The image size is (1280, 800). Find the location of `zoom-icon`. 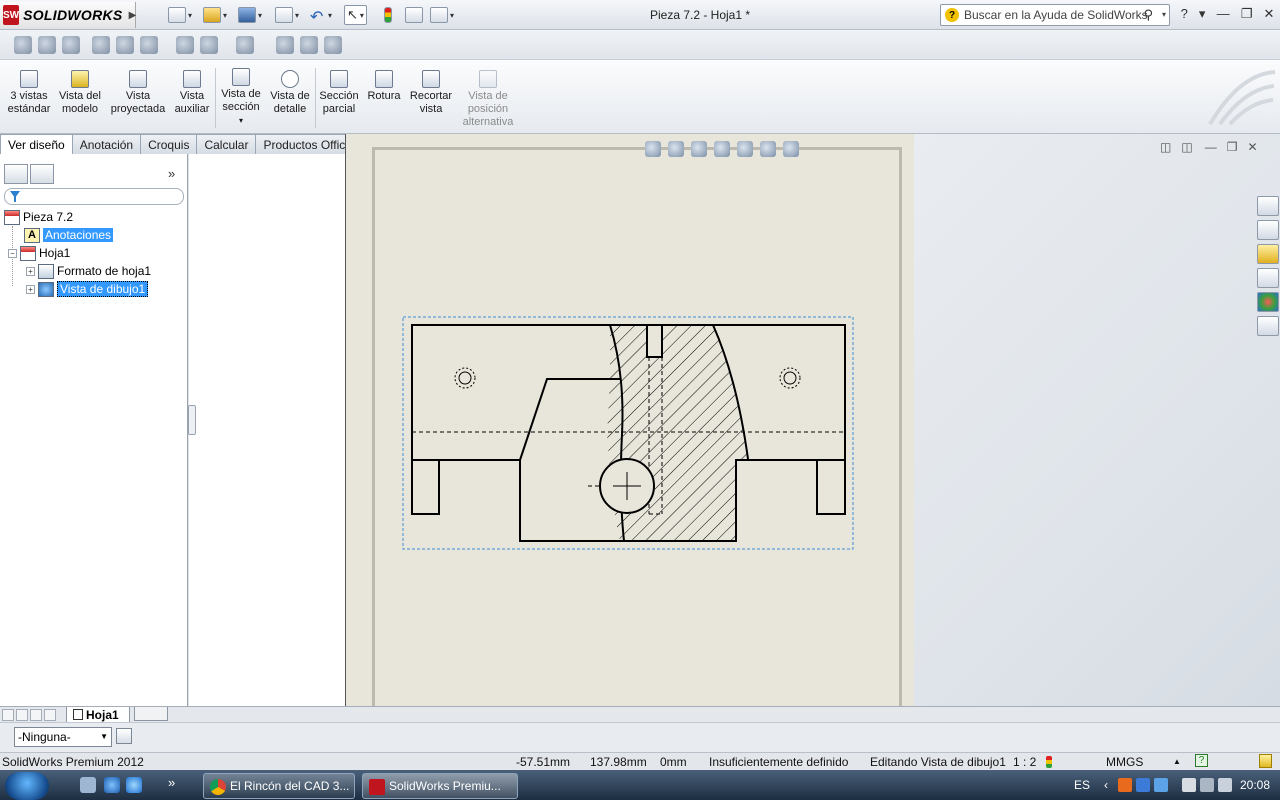

zoom-icon is located at coordinates (185, 45).